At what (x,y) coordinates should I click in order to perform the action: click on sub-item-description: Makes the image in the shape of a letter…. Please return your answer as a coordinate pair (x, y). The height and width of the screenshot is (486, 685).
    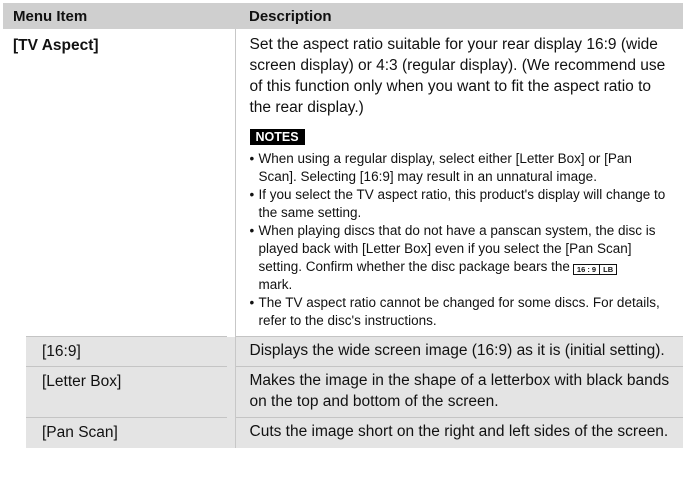
    Looking at the image, I should click on (458, 392).